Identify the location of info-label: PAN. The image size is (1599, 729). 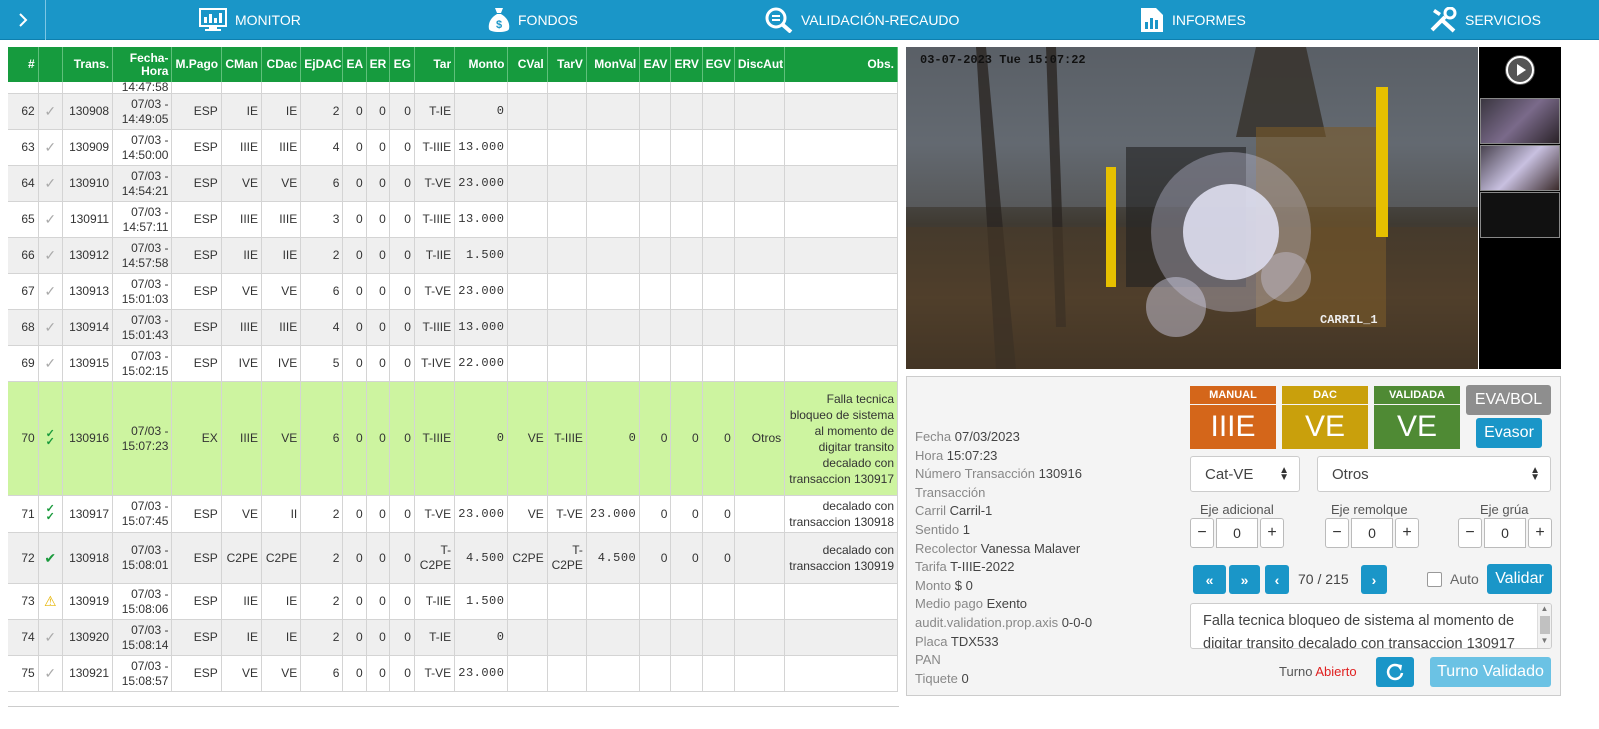
(928, 660).